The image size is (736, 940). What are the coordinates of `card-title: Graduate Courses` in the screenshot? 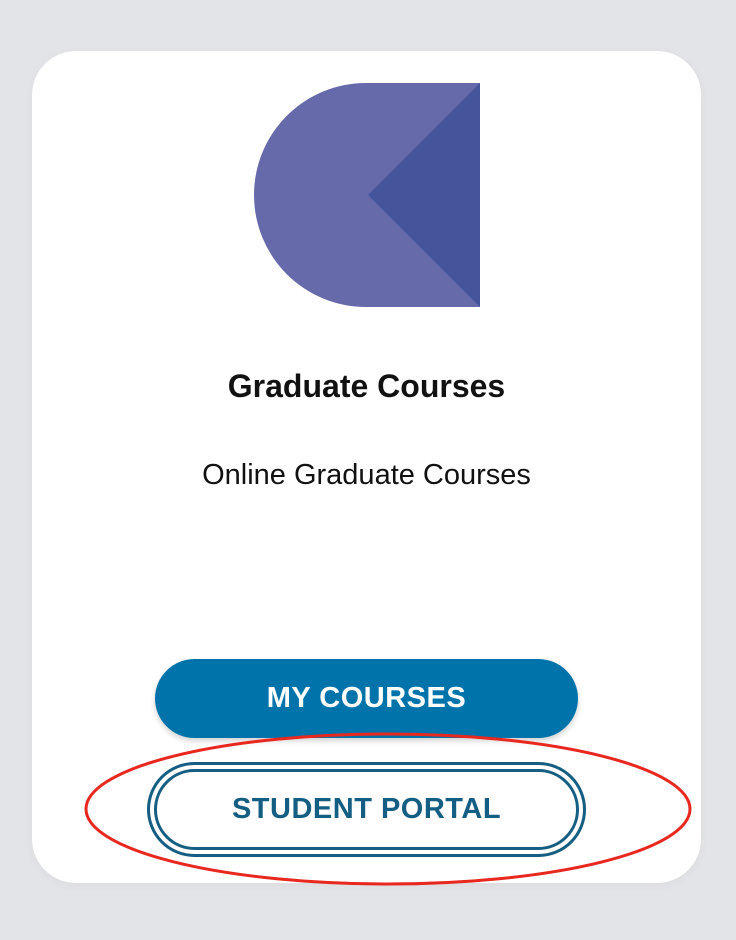 It's located at (366, 386).